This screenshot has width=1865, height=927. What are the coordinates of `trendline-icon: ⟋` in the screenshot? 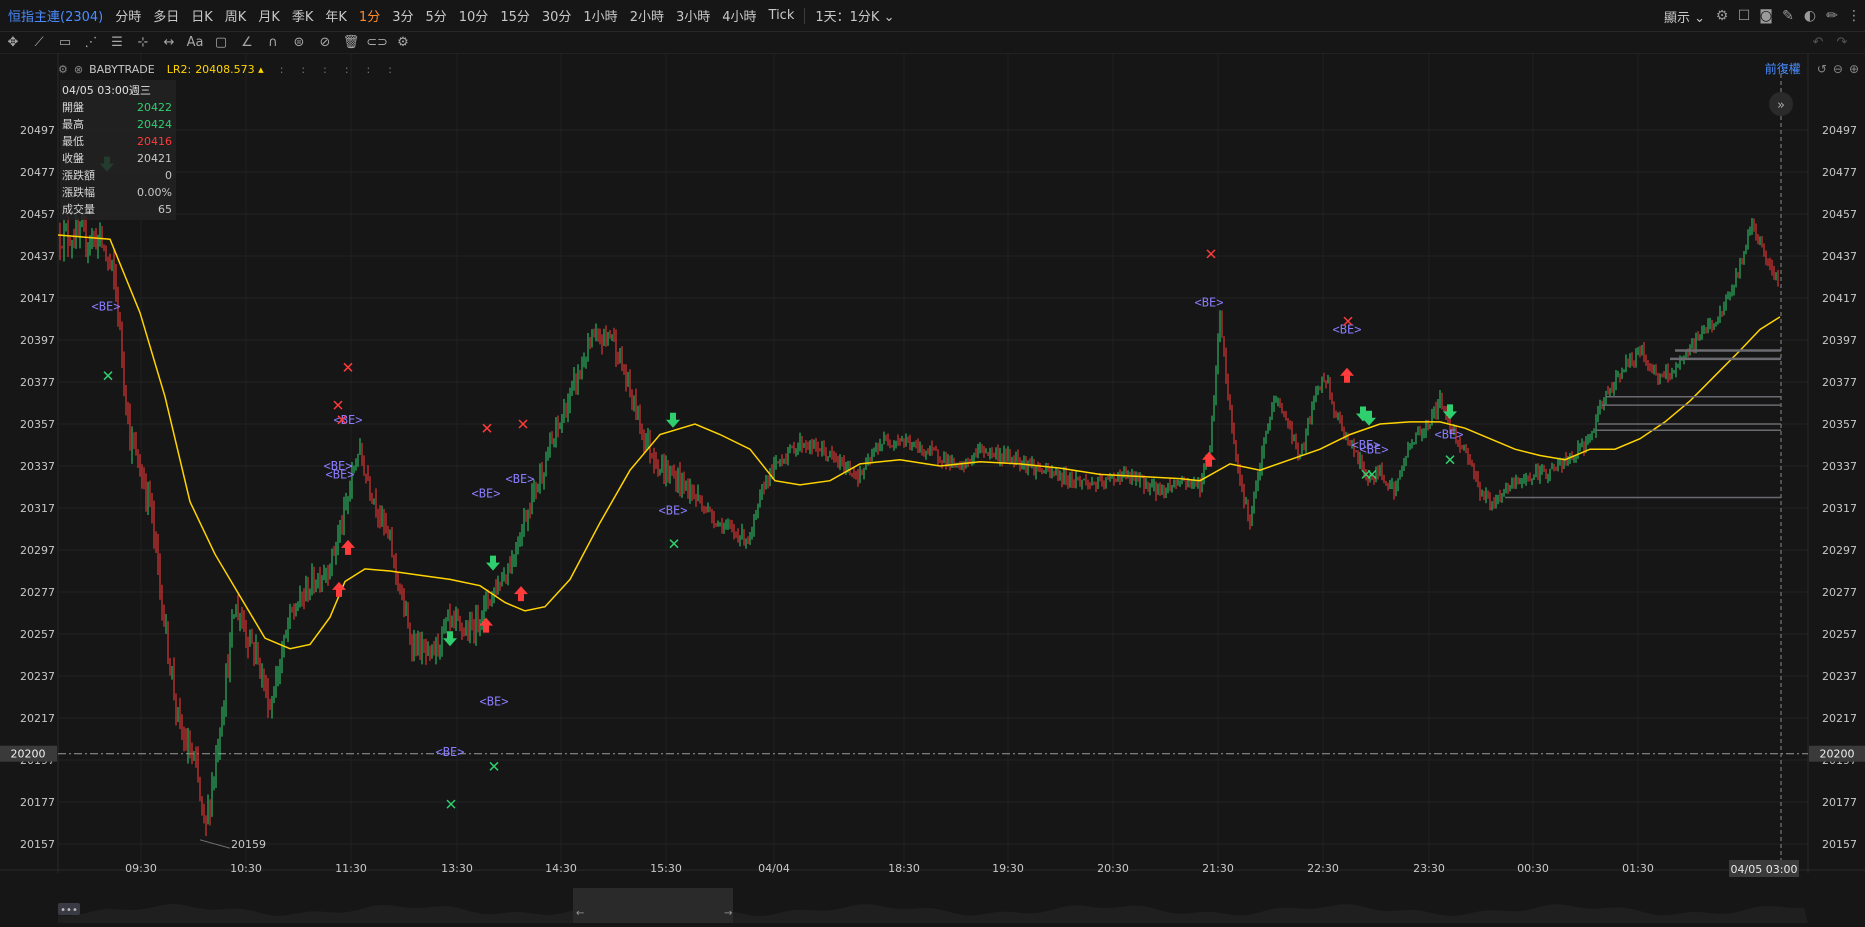 It's located at (39, 43).